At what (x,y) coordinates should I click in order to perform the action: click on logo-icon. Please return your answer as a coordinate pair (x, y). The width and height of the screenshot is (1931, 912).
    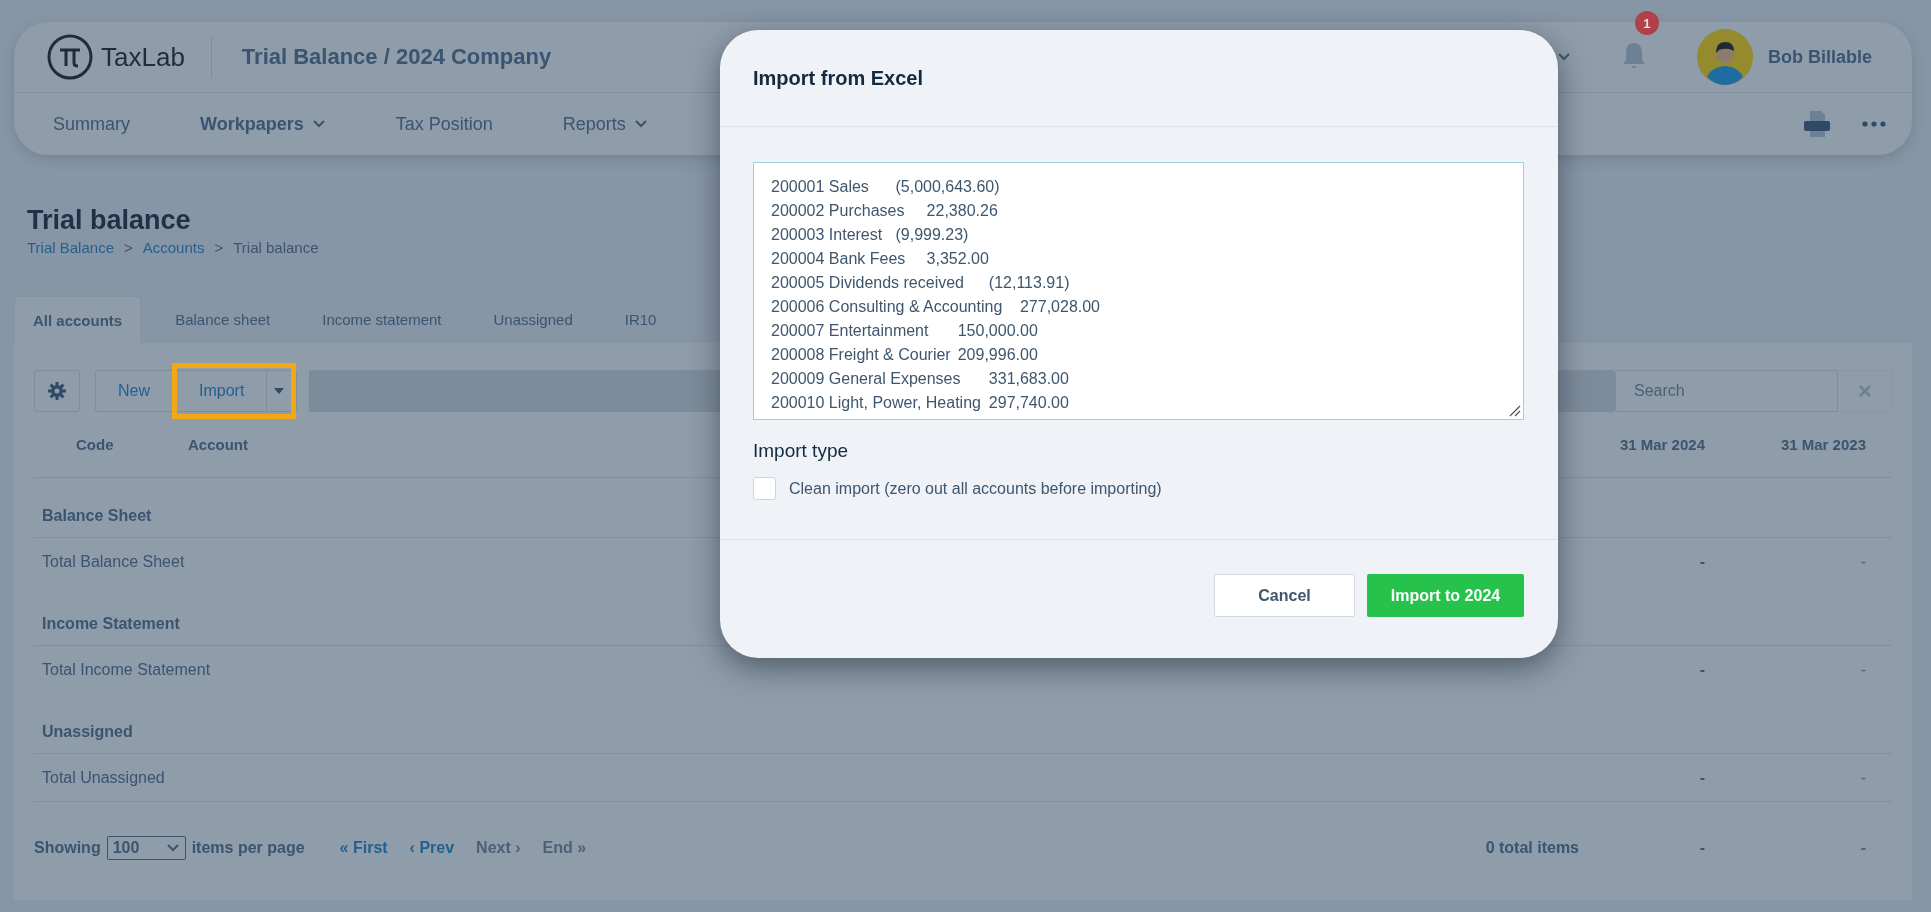
    Looking at the image, I should click on (70, 57).